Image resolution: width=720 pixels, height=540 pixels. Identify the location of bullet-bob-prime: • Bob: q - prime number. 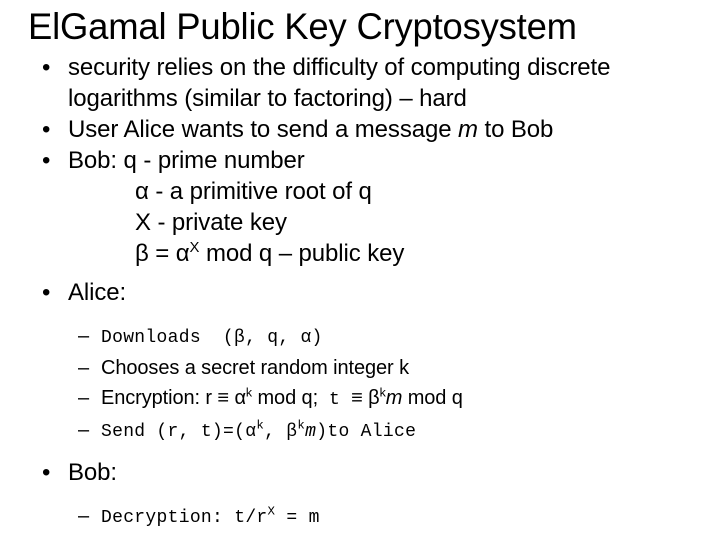
(360, 160).